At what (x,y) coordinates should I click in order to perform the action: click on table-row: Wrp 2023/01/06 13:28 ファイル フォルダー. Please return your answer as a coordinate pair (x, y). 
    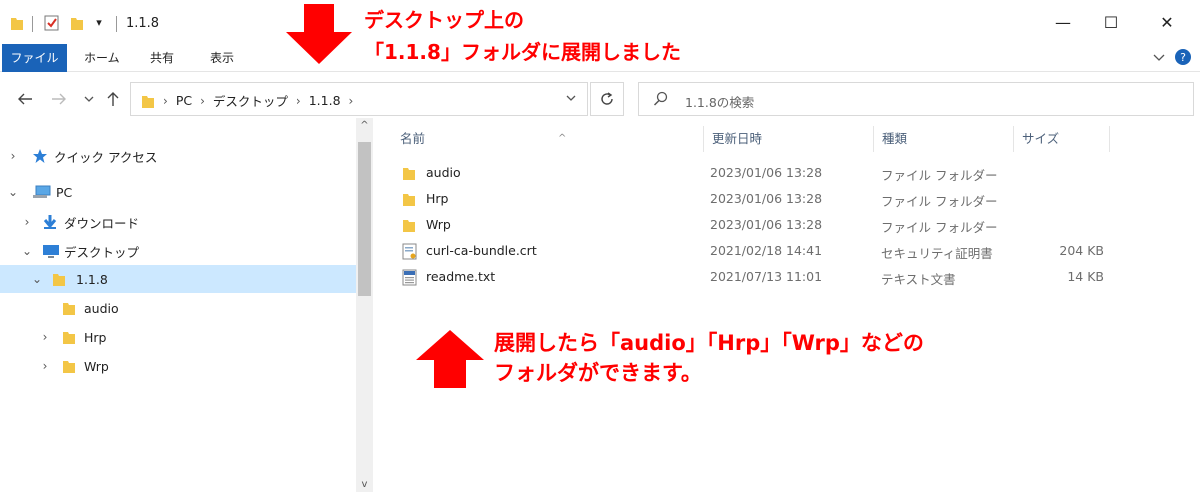
    Looking at the image, I should click on (754, 226).